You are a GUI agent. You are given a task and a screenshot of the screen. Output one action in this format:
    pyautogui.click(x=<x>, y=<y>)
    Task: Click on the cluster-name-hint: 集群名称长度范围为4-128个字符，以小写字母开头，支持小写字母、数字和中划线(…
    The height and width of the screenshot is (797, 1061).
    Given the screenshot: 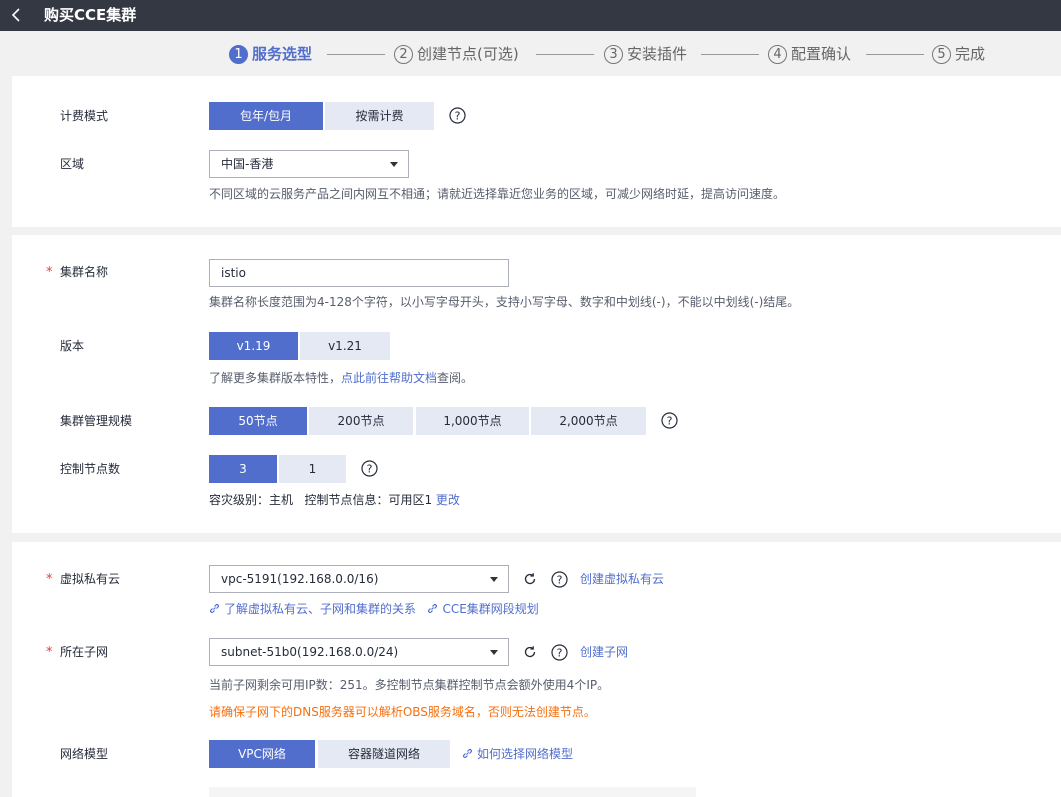 What is the action you would take?
    pyautogui.click(x=504, y=302)
    